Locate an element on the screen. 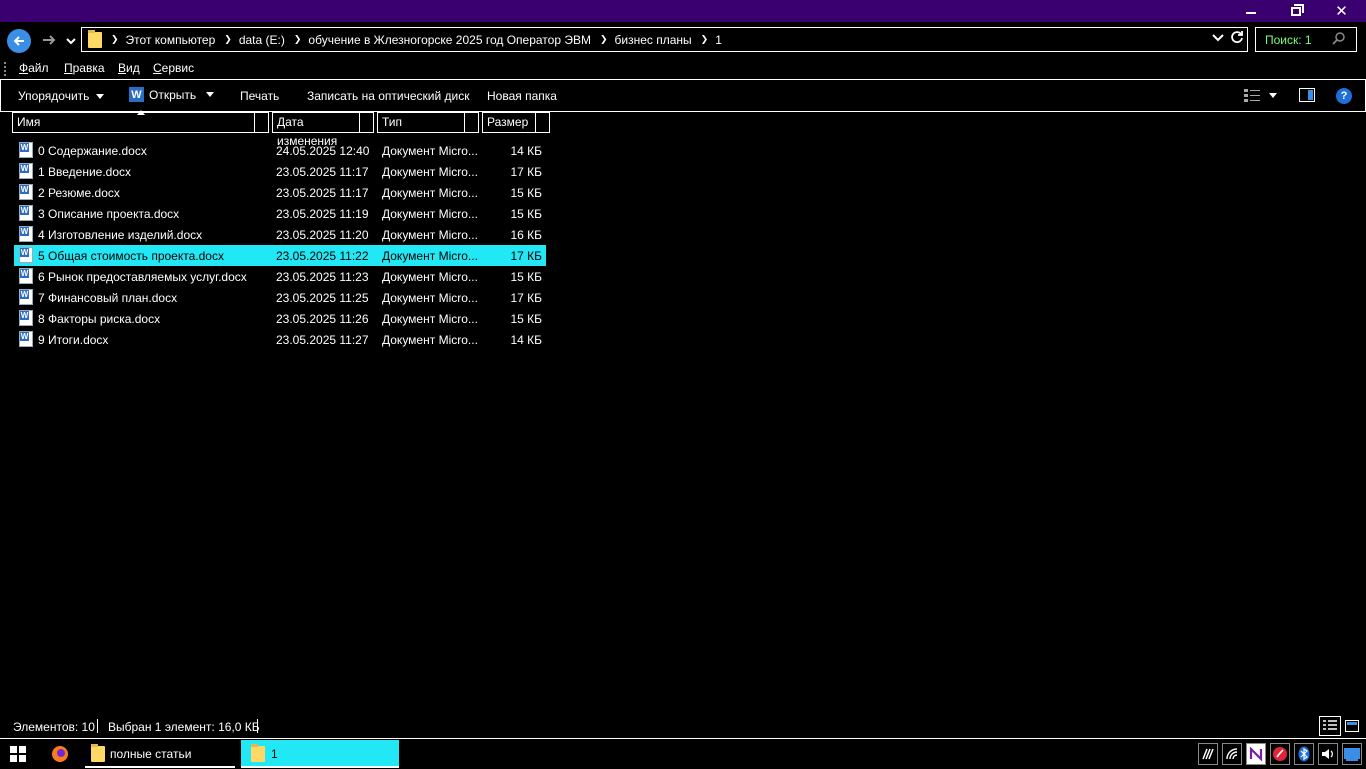 The height and width of the screenshot is (769, 1366). explorer-taskbar-button: полные статьи is located at coordinates (160, 754).